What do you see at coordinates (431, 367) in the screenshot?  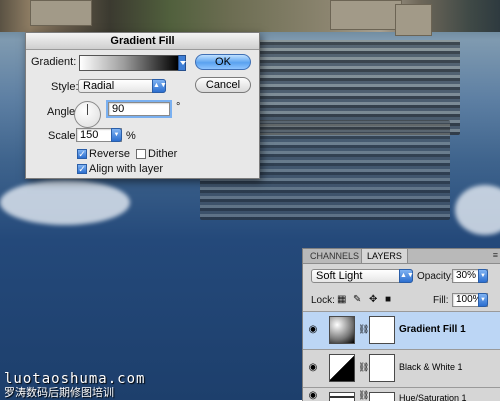 I see `layer-name: Black & White 1` at bounding box center [431, 367].